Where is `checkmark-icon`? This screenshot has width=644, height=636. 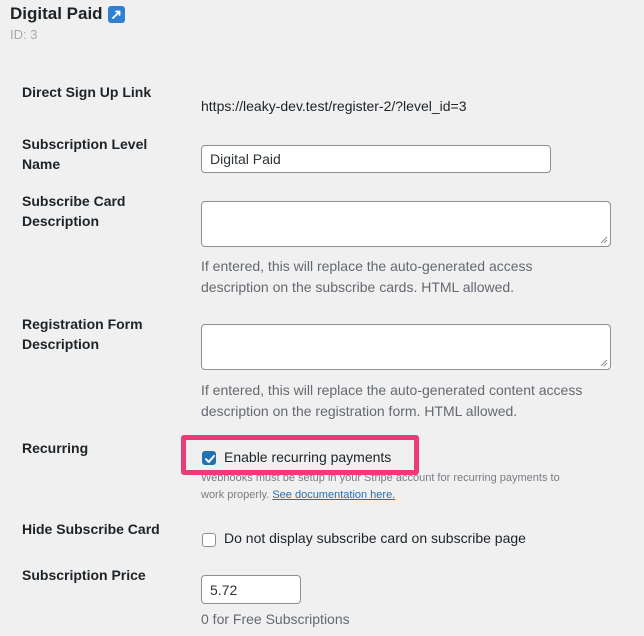
checkmark-icon is located at coordinates (210, 459).